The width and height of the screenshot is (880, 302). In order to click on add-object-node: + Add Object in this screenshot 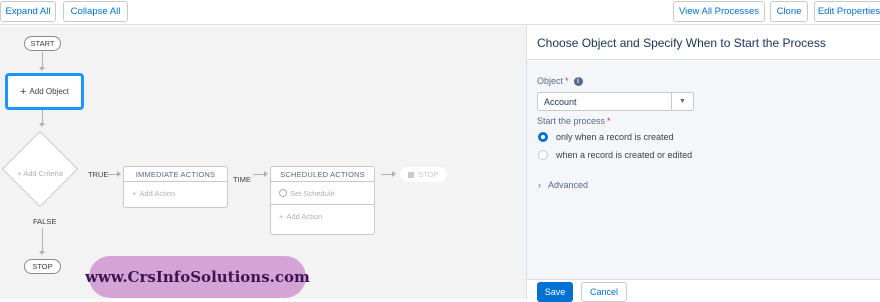, I will do `click(44, 91)`.